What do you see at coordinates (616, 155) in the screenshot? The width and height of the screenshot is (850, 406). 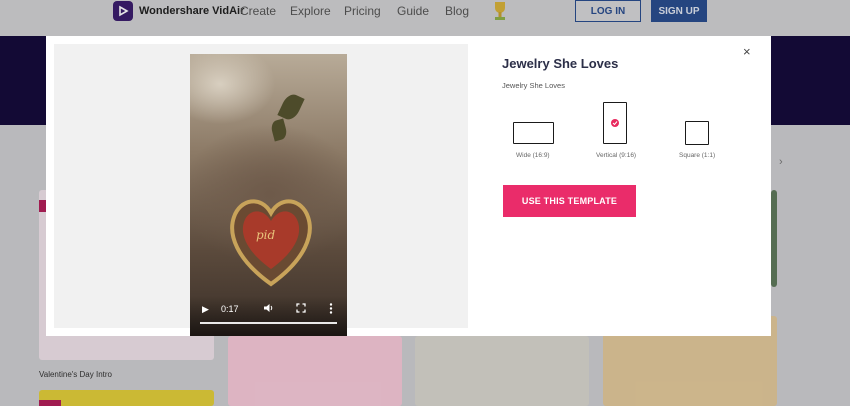 I see `ratio-label-vertical: Vertical (9:16)` at bounding box center [616, 155].